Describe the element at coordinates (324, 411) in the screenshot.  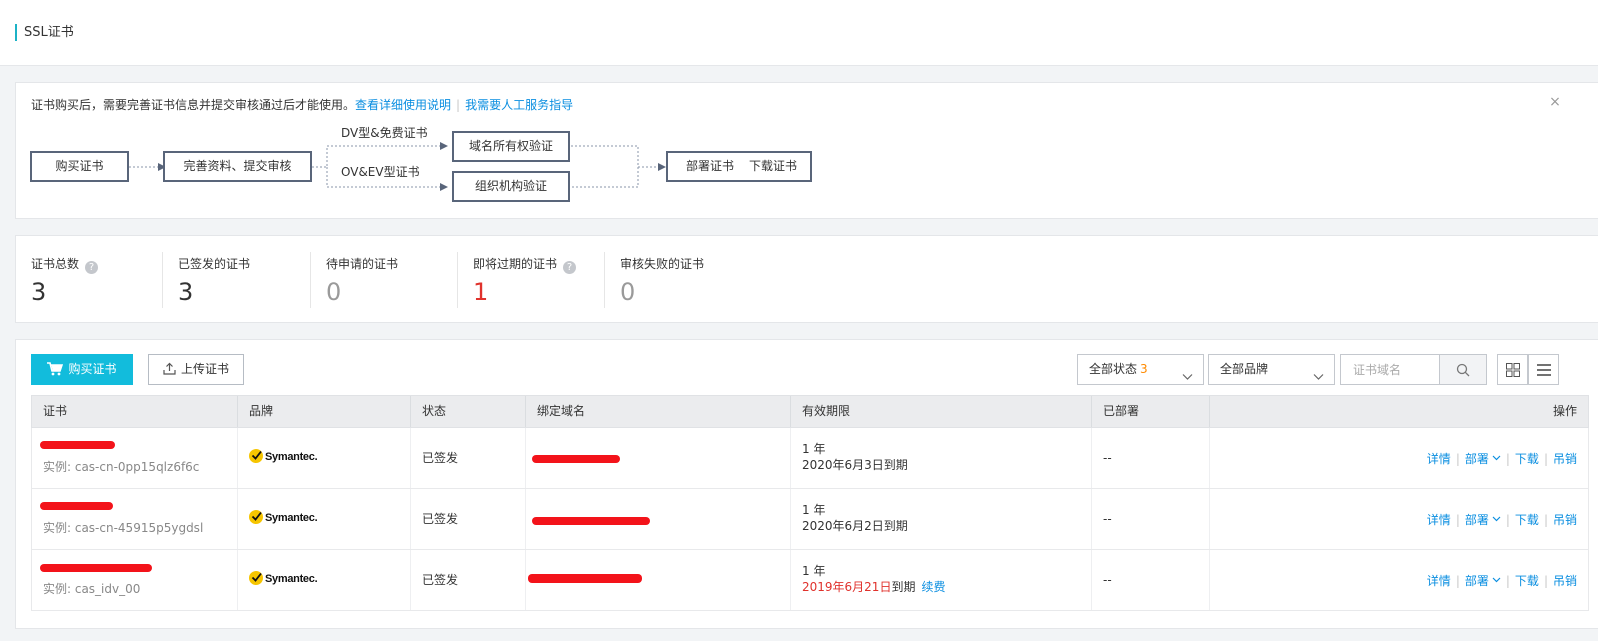
I see `column-brand: 品牌` at that location.